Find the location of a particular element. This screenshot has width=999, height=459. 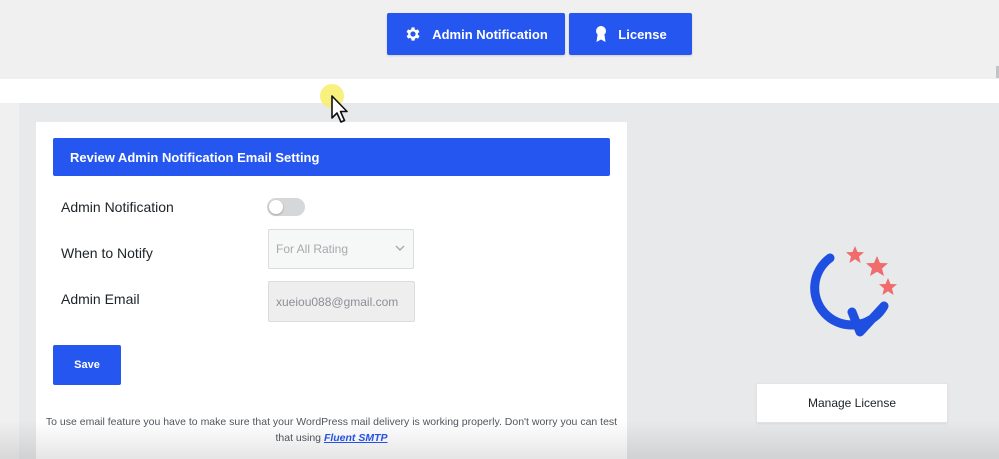

award-icon is located at coordinates (601, 34).